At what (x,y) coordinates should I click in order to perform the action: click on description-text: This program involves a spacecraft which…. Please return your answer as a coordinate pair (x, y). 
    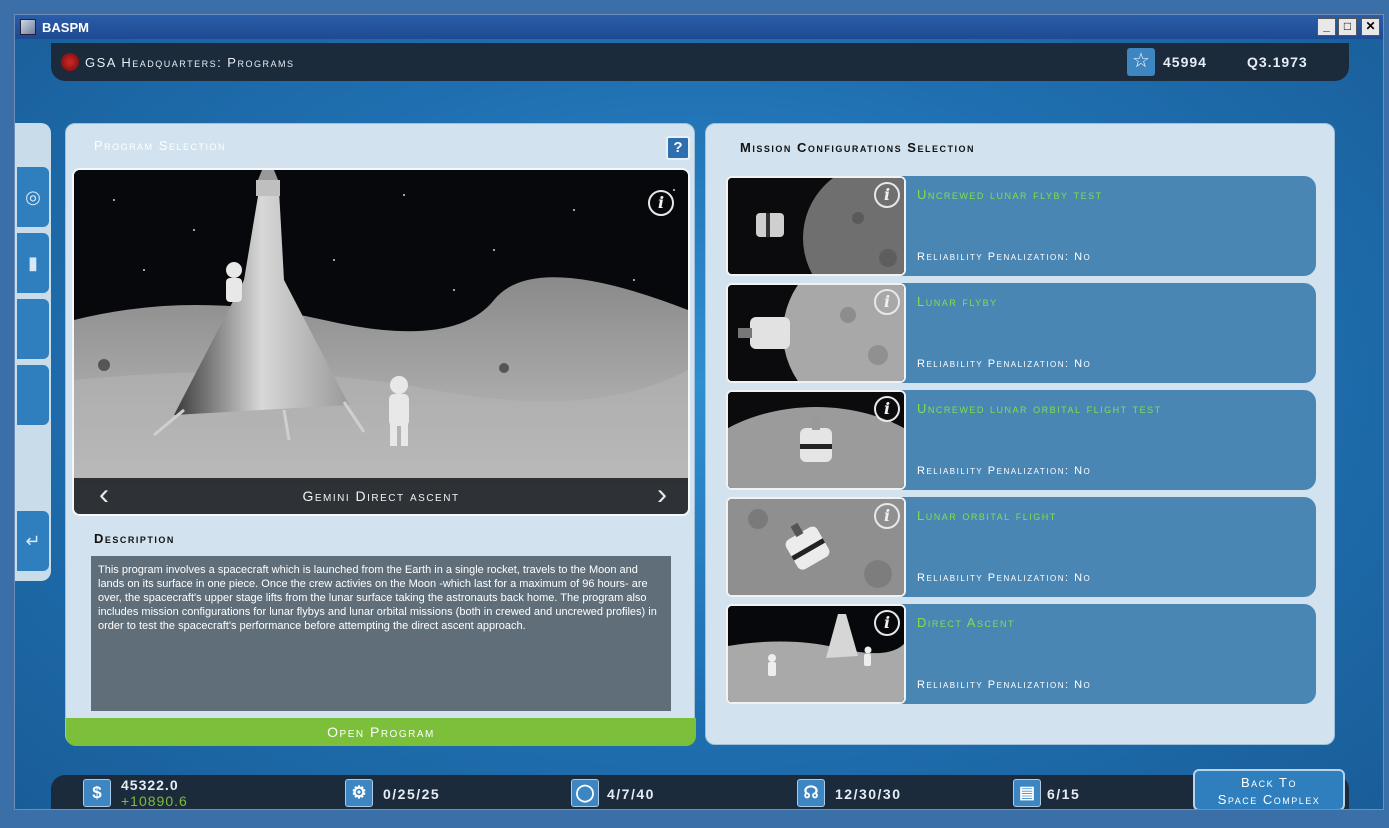
    Looking at the image, I should click on (381, 633).